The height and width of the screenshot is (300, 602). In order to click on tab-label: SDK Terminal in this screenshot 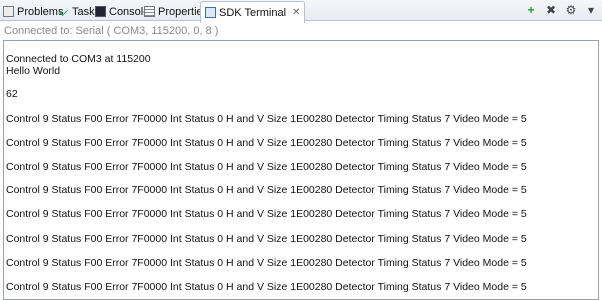, I will do `click(253, 12)`.